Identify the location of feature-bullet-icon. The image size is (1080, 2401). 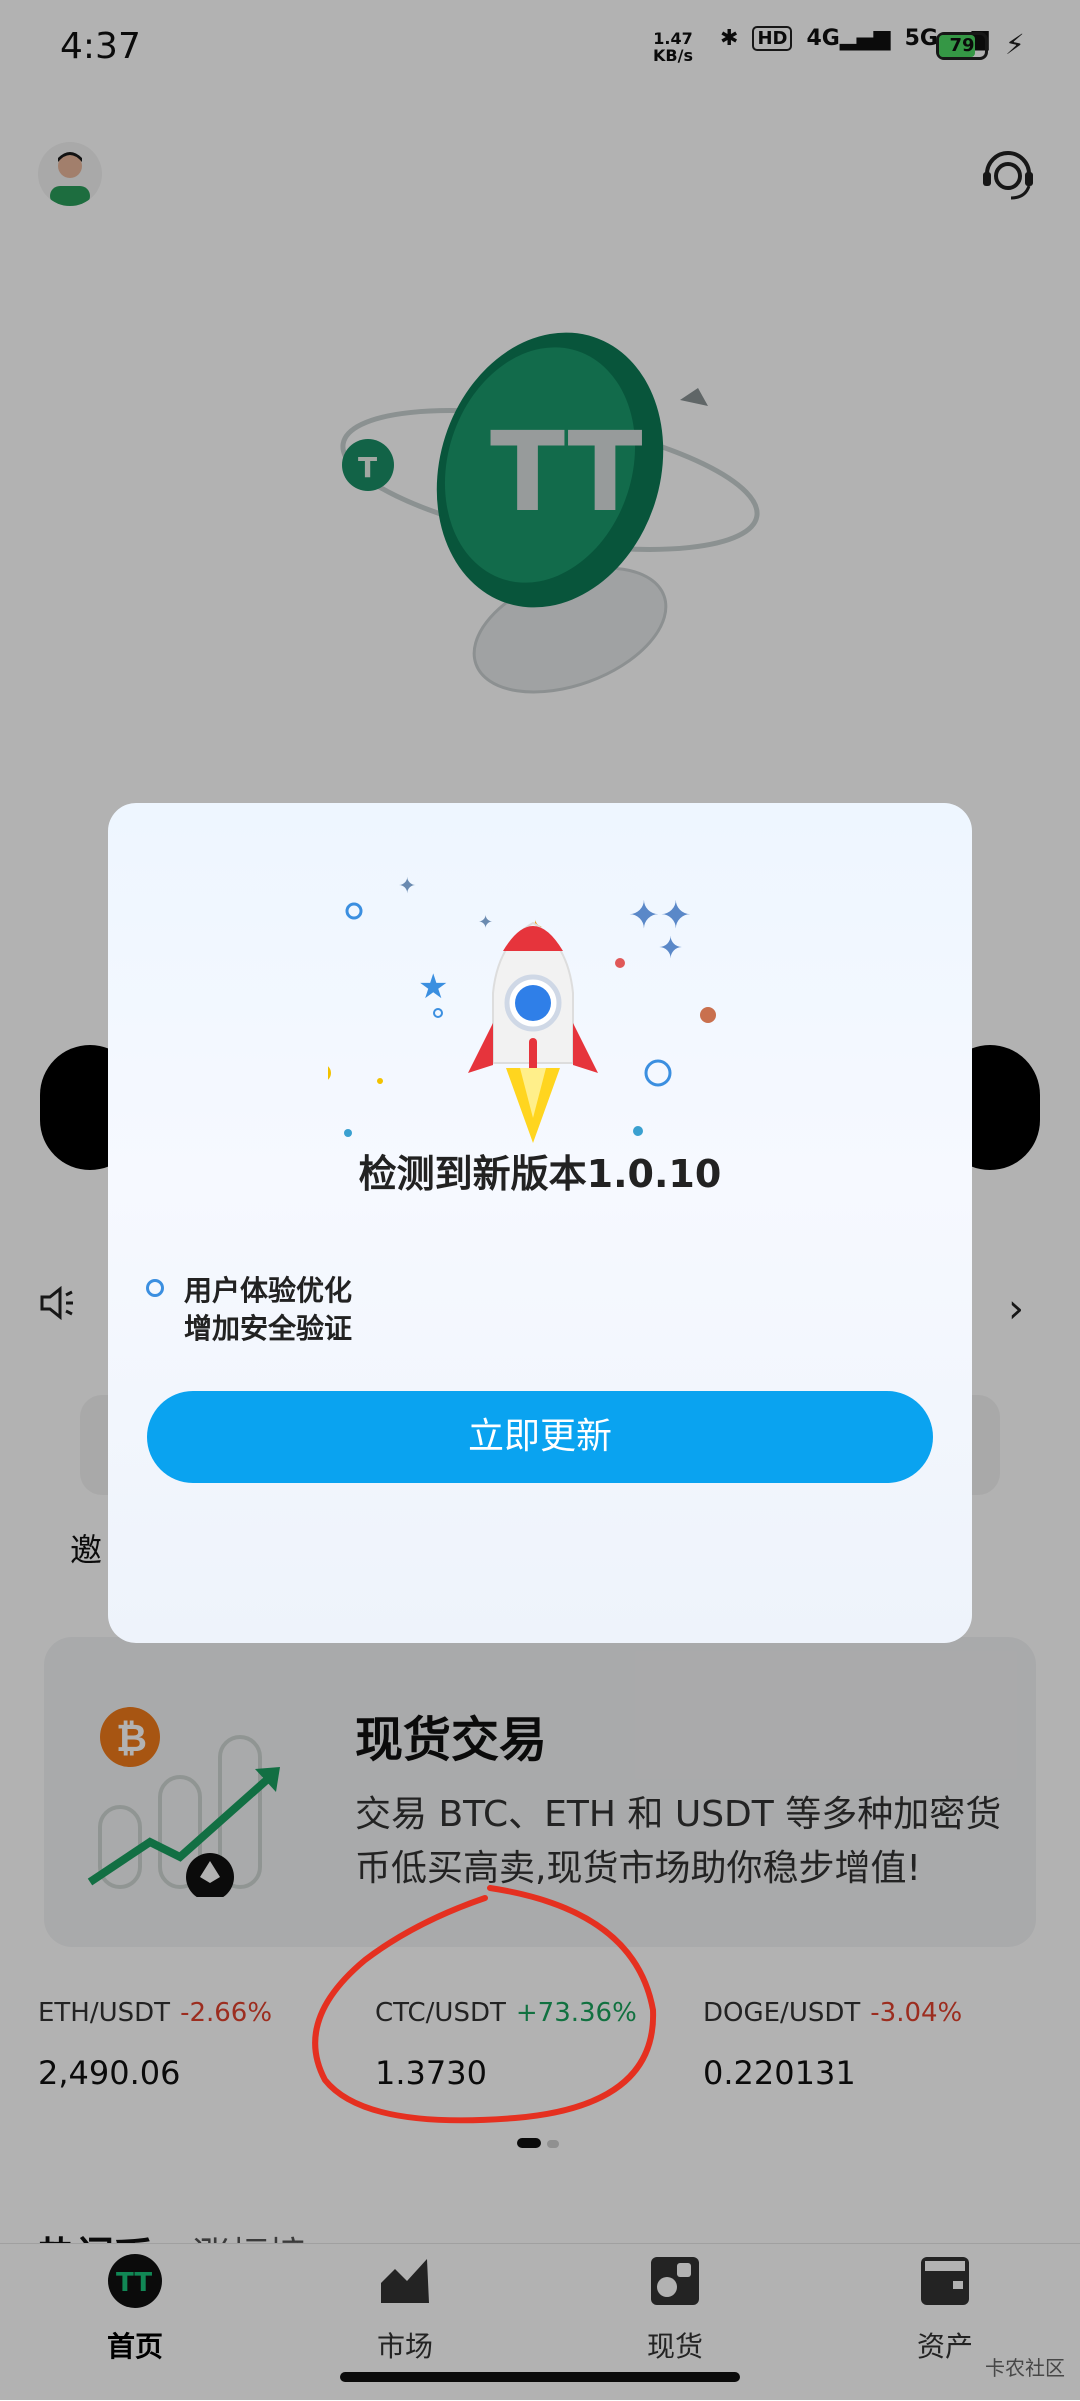
(155, 1288).